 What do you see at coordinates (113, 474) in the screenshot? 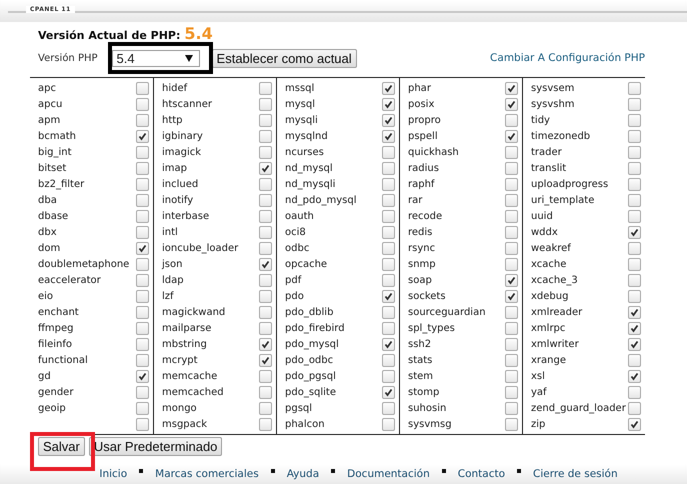
I see `footer-link: Inicio` at bounding box center [113, 474].